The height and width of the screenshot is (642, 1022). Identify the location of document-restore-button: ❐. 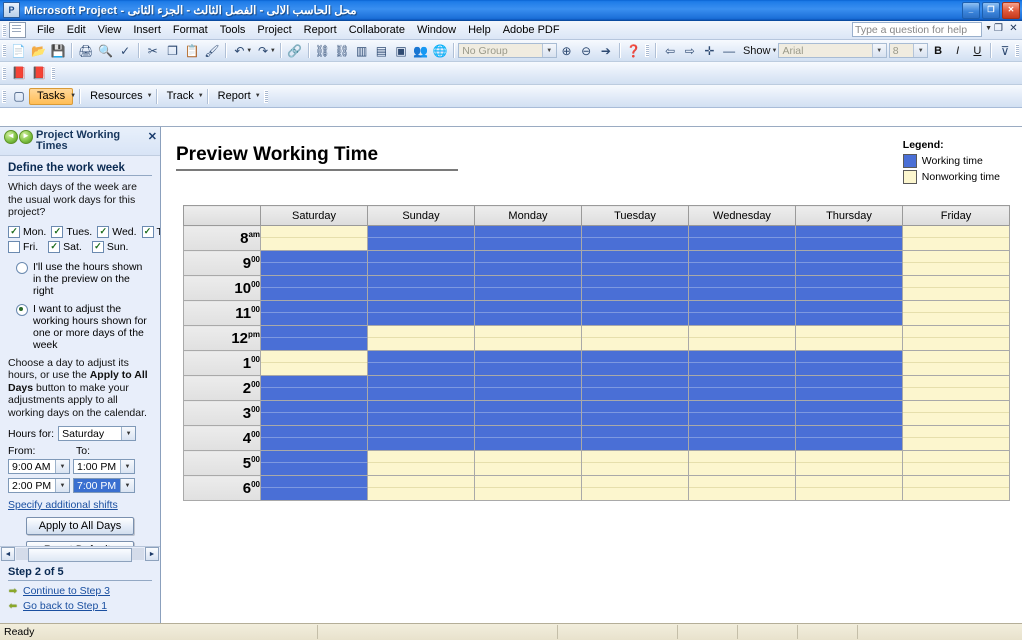
(998, 28).